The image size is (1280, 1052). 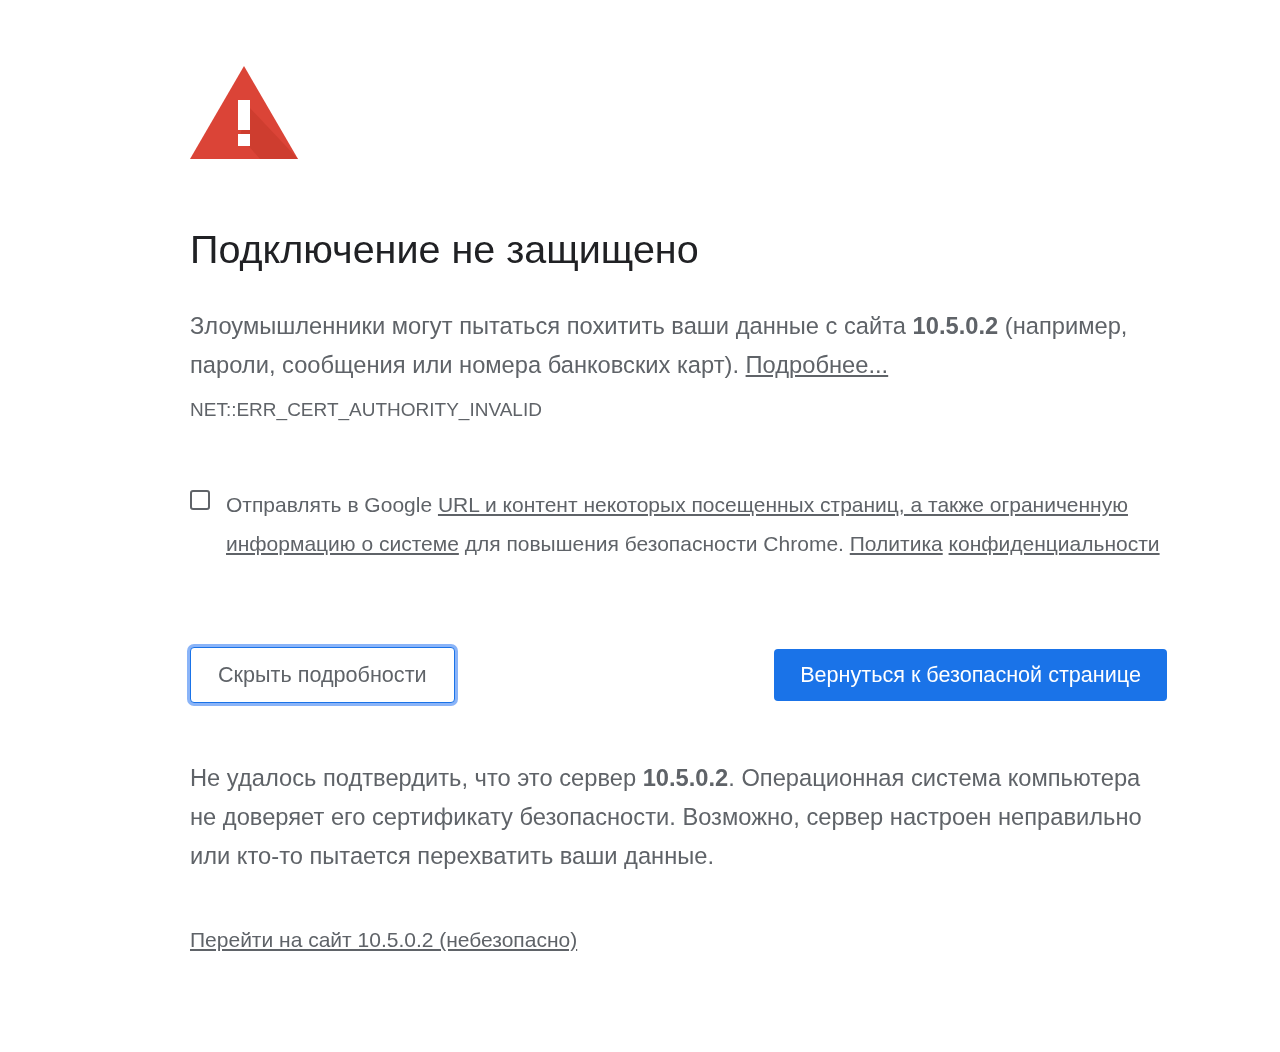 I want to click on details-text: Не удалось подтвердить, что это сервер 10.5.0.2. Операционная система компьютера не доверяет его сертификату безопасности. Возможно, сервер настроен неправильно или кто-то пытается перехватить ваши данные., so click(x=666, y=817).